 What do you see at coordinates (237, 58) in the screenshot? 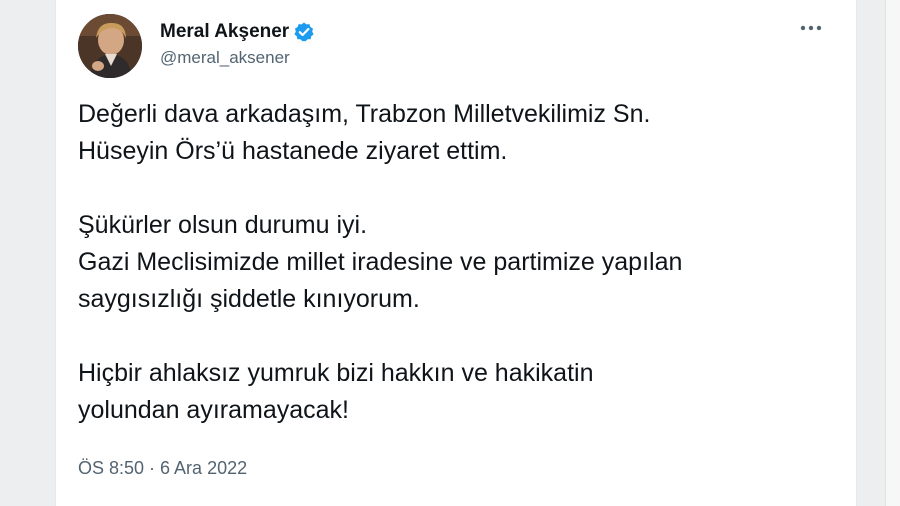
I see `author-handle: @meral_aksener` at bounding box center [237, 58].